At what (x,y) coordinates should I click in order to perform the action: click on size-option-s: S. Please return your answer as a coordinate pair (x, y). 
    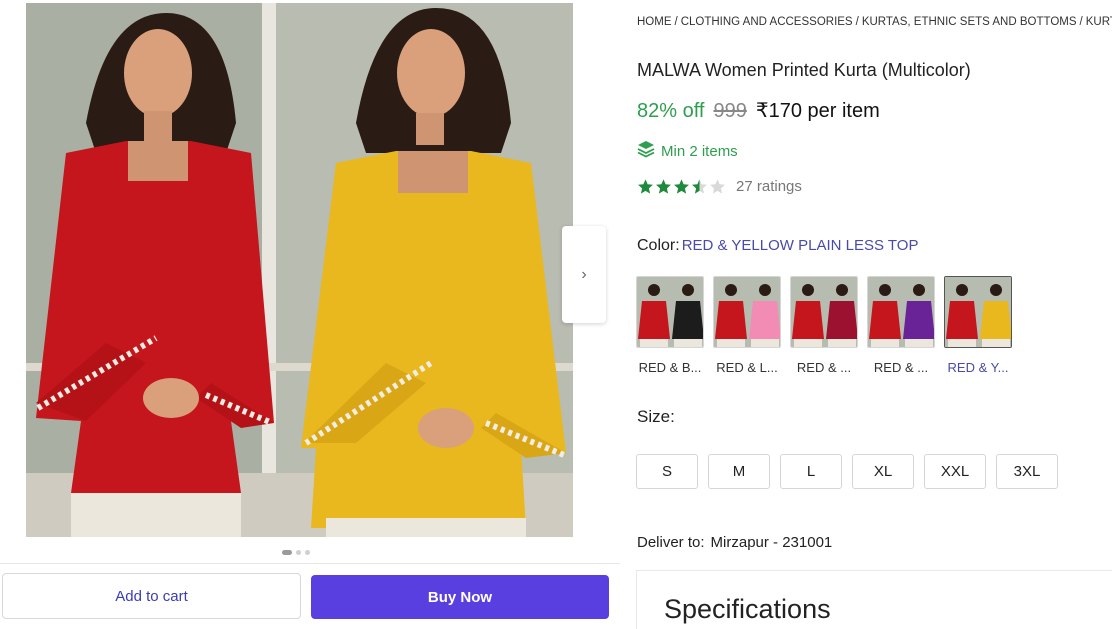
    Looking at the image, I should click on (667, 471).